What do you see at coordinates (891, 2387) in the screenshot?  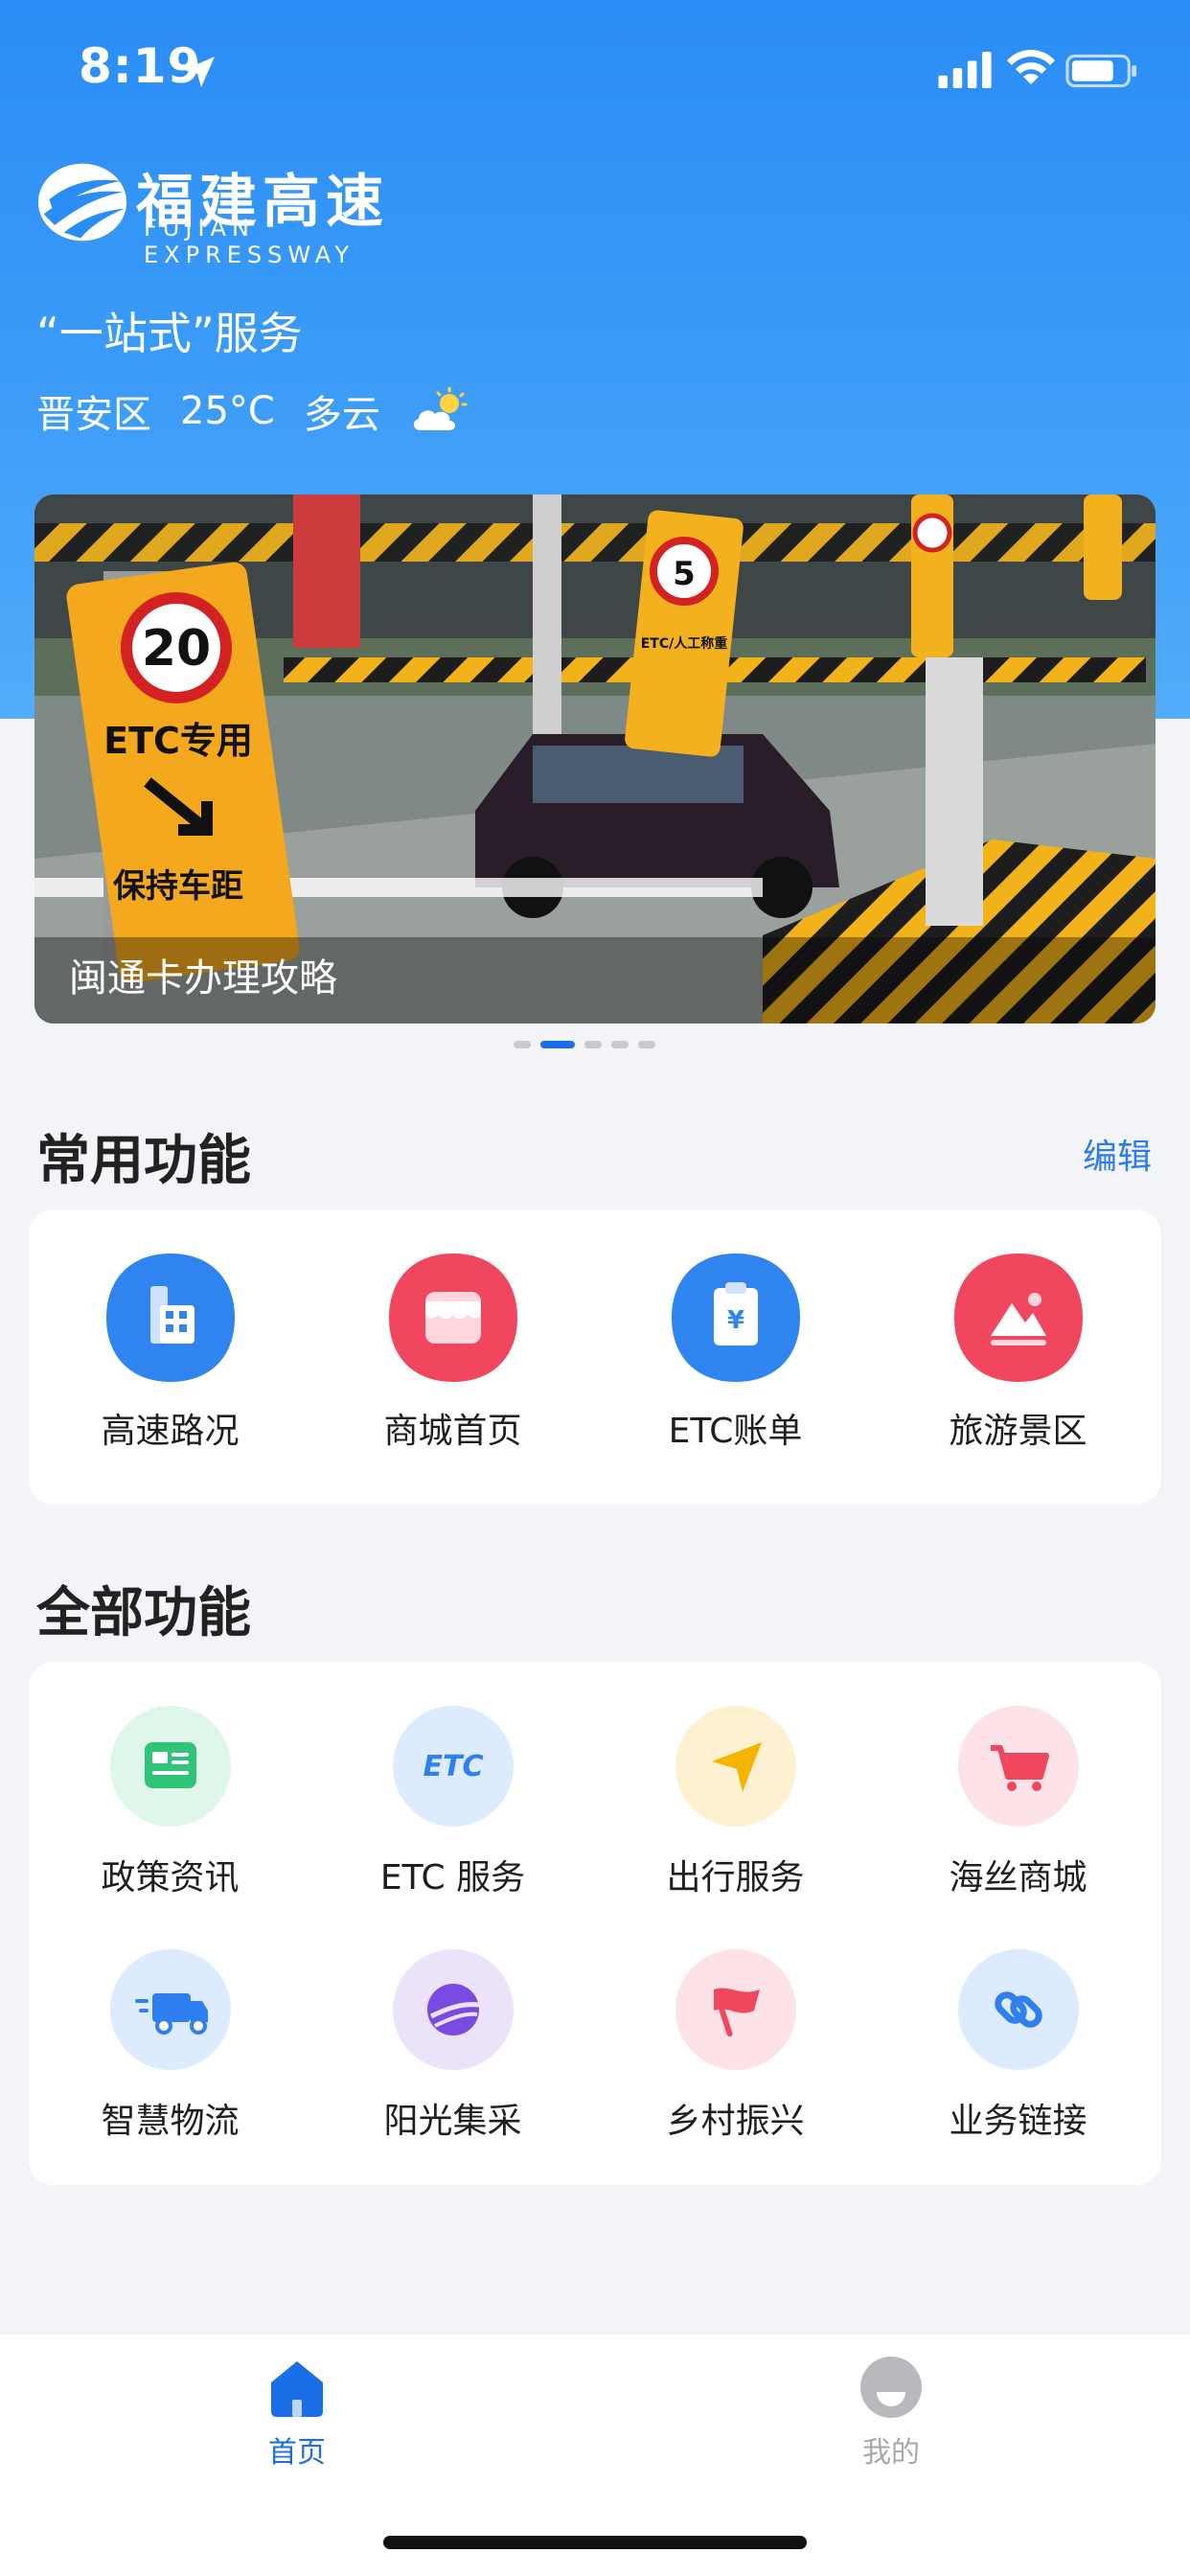 I see `profile-icon` at bounding box center [891, 2387].